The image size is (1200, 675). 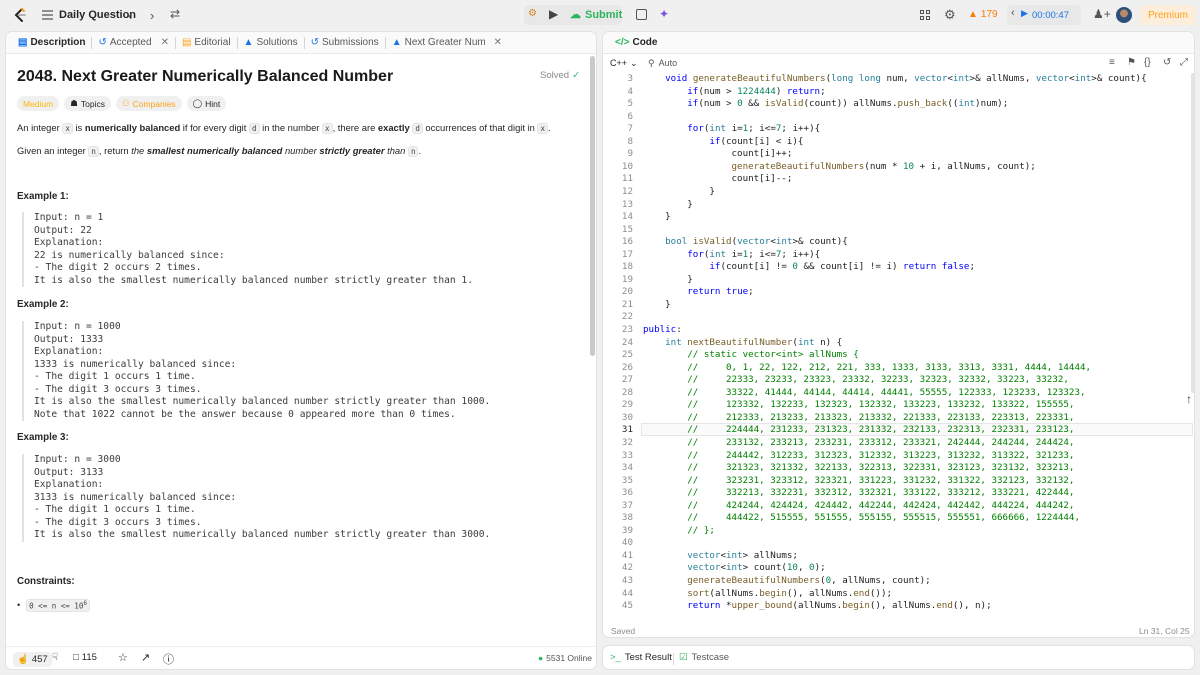 I want to click on add-user-icon: ♟+, so click(x=1102, y=14).